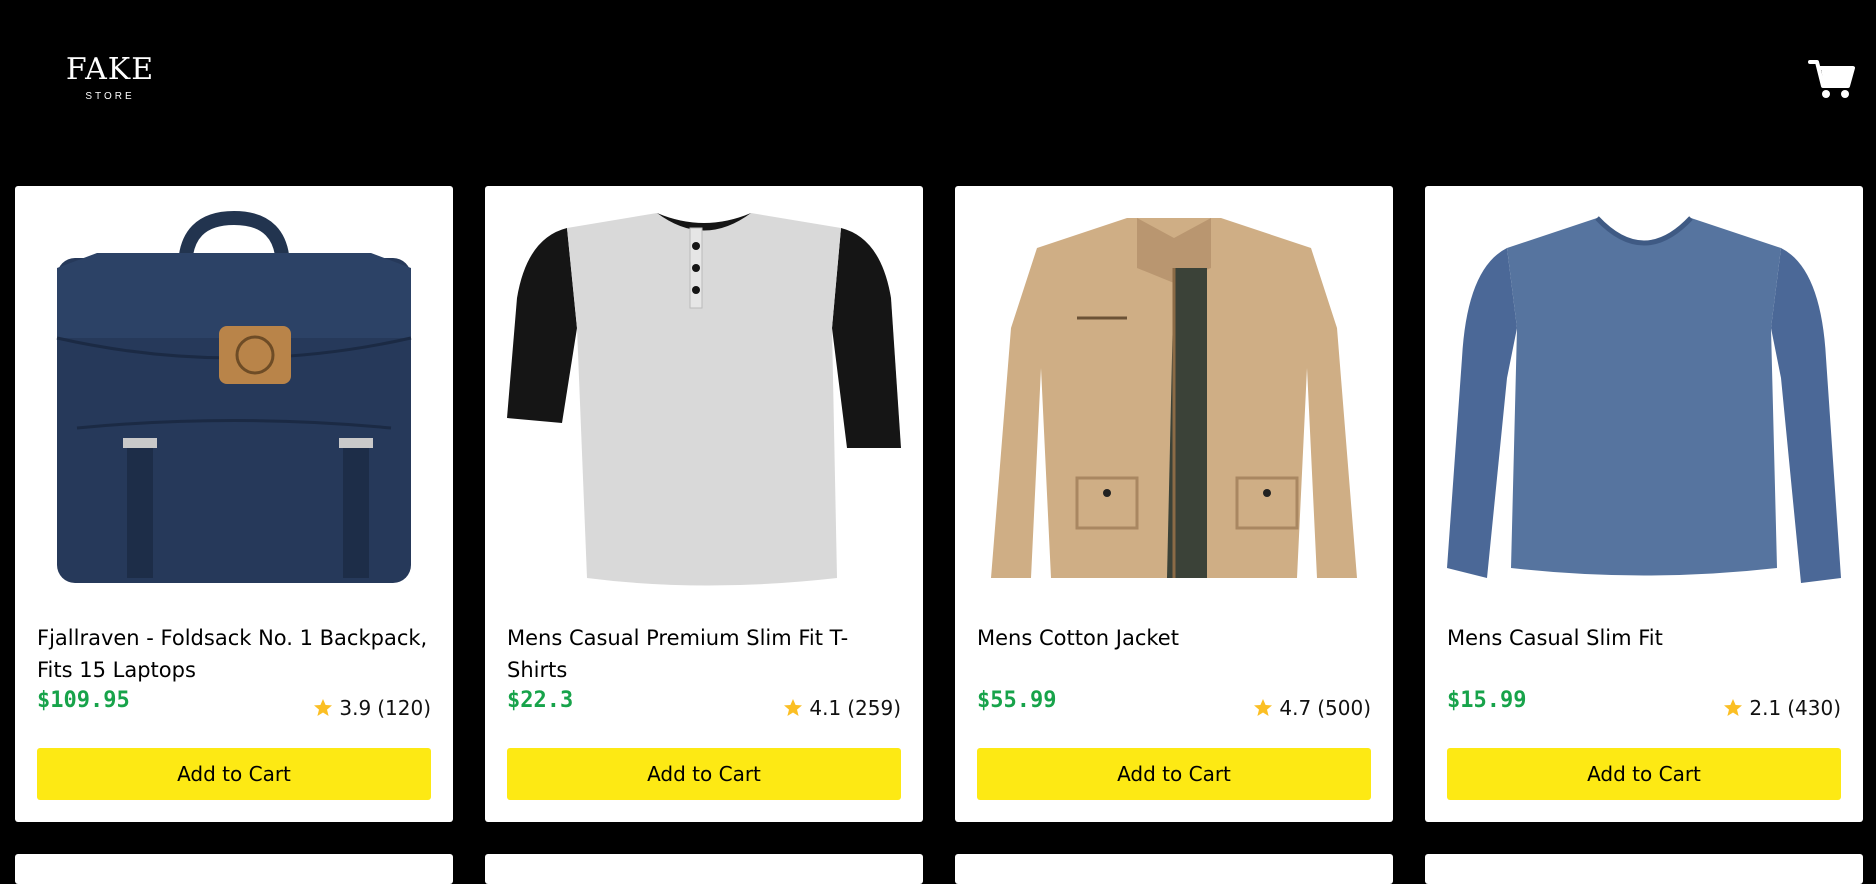  Describe the element at coordinates (1174, 638) in the screenshot. I see `product-title: Mens Cotton Jacket` at that location.